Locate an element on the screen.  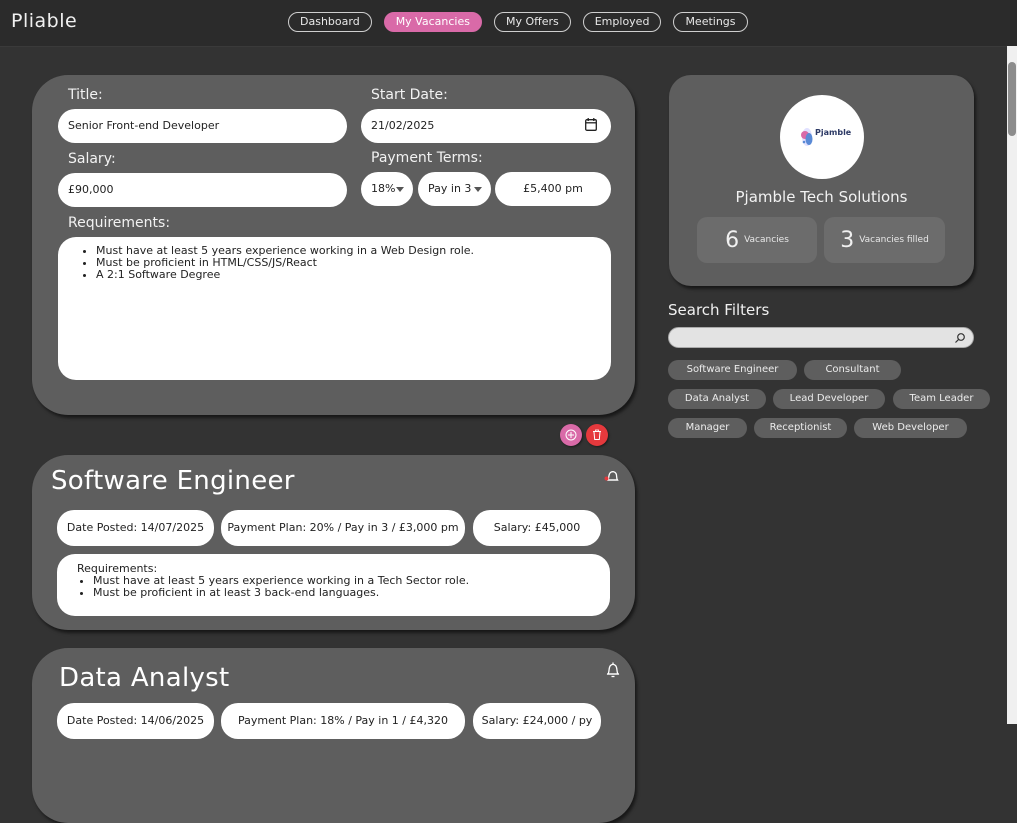
percent-value: 18% is located at coordinates (383, 188).